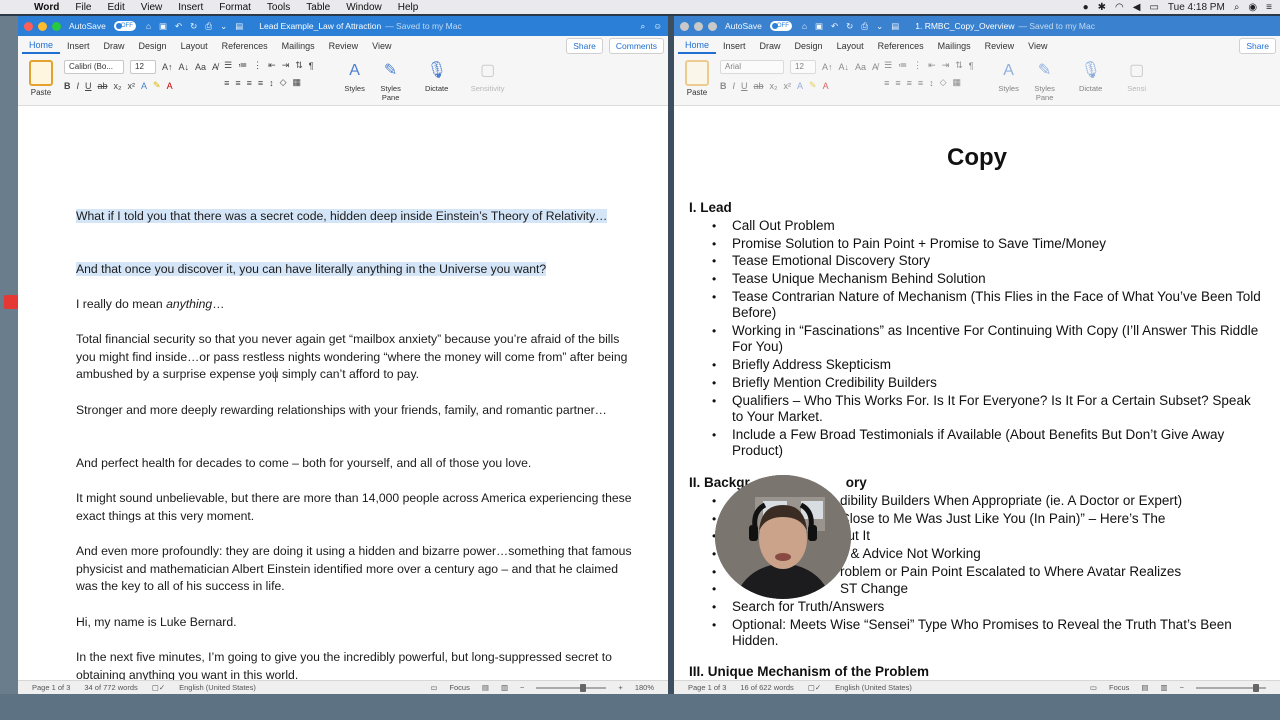 The width and height of the screenshot is (1280, 720). What do you see at coordinates (844, 67) in the screenshot?
I see `shrink-font-icon: A↓` at bounding box center [844, 67].